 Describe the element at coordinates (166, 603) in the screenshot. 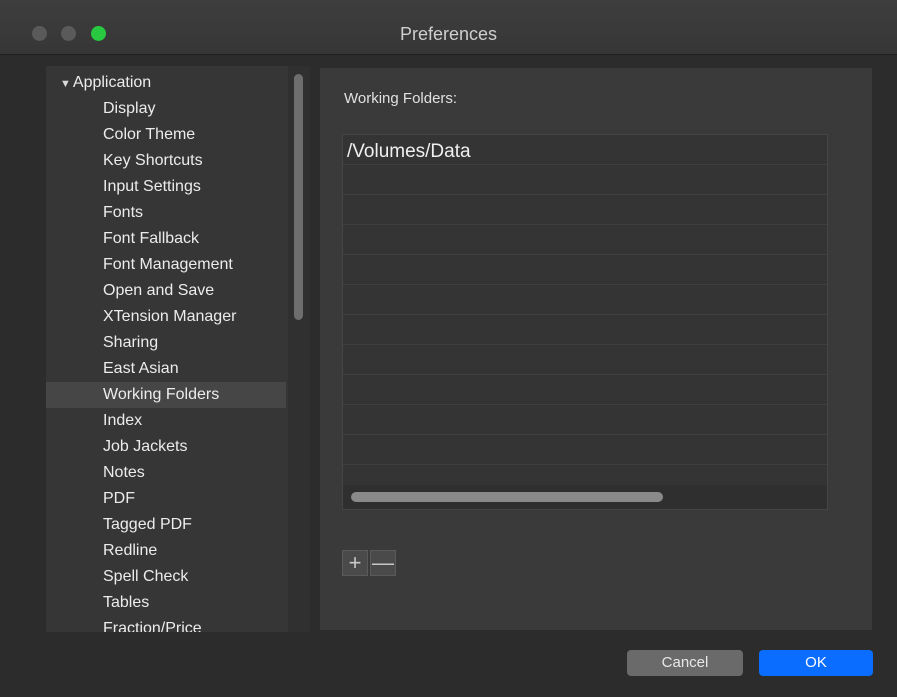

I see `sidebar-item-tables: Tables` at that location.